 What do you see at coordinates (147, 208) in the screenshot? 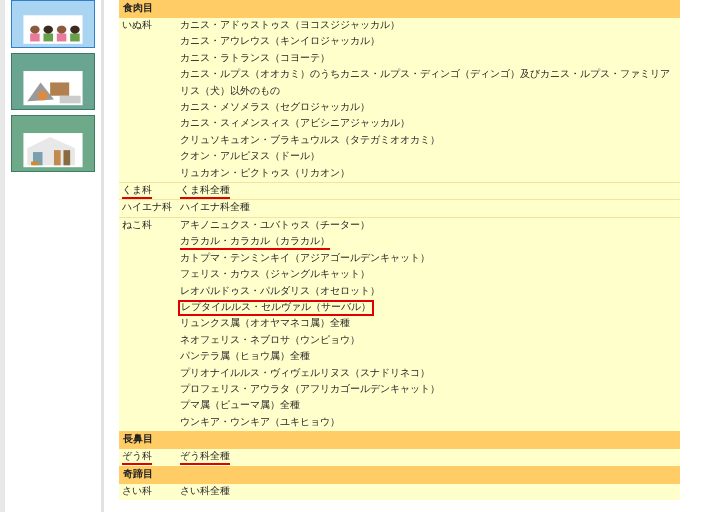
I see `family-name: ハイエナ科` at bounding box center [147, 208].